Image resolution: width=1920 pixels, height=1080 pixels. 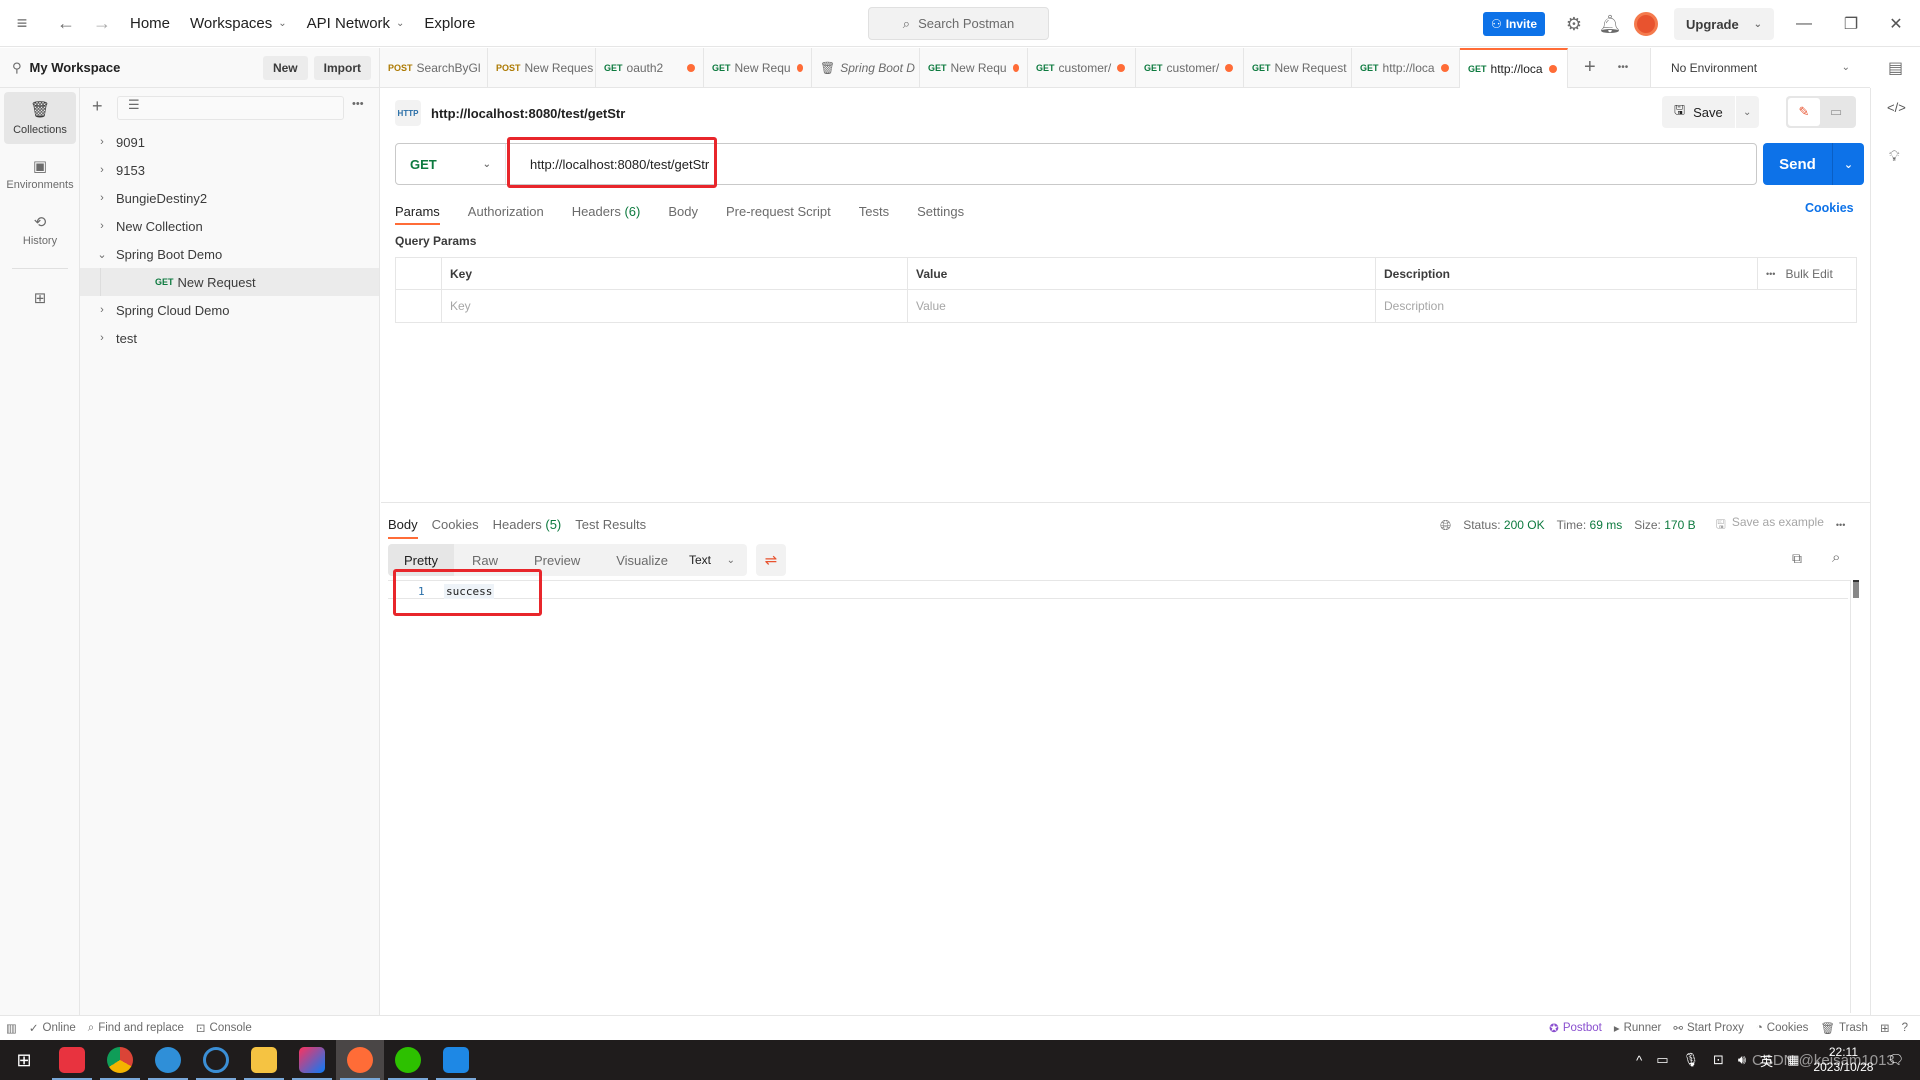 I want to click on taskbar-navicat, so click(x=216, y=1060).